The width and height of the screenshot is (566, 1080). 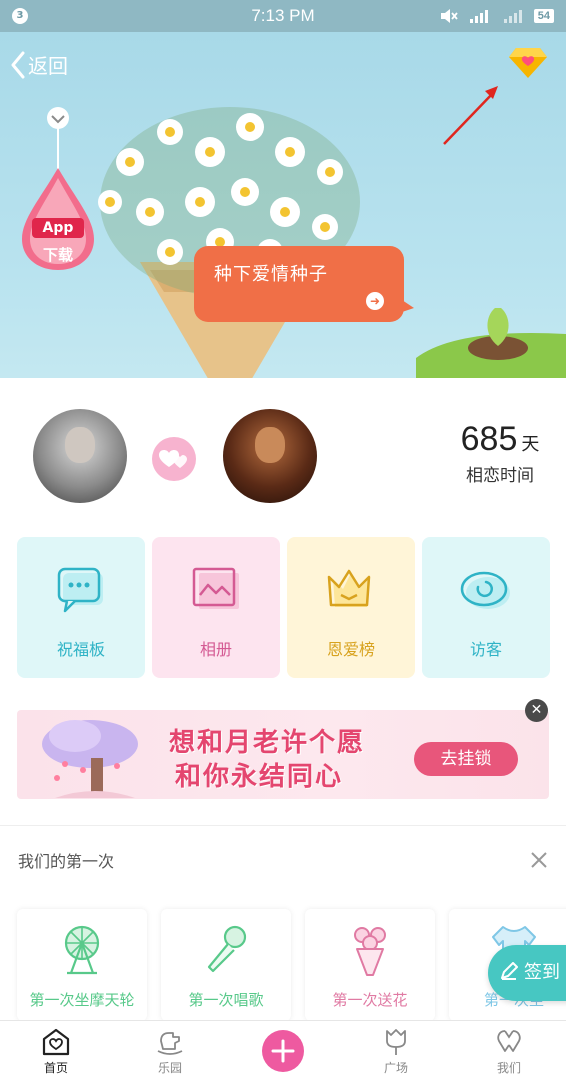 What do you see at coordinates (466, 759) in the screenshot?
I see `hang-lock-button: 去挂锁` at bounding box center [466, 759].